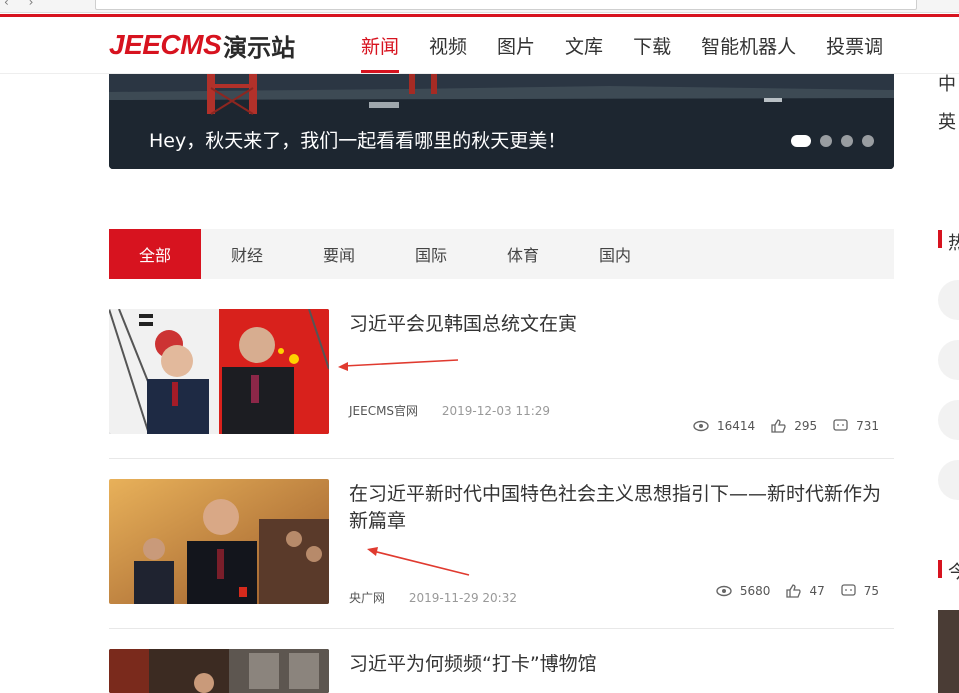 The image size is (959, 693). What do you see at coordinates (755, 591) in the screenshot?
I see `view-count-value: 5680` at bounding box center [755, 591].